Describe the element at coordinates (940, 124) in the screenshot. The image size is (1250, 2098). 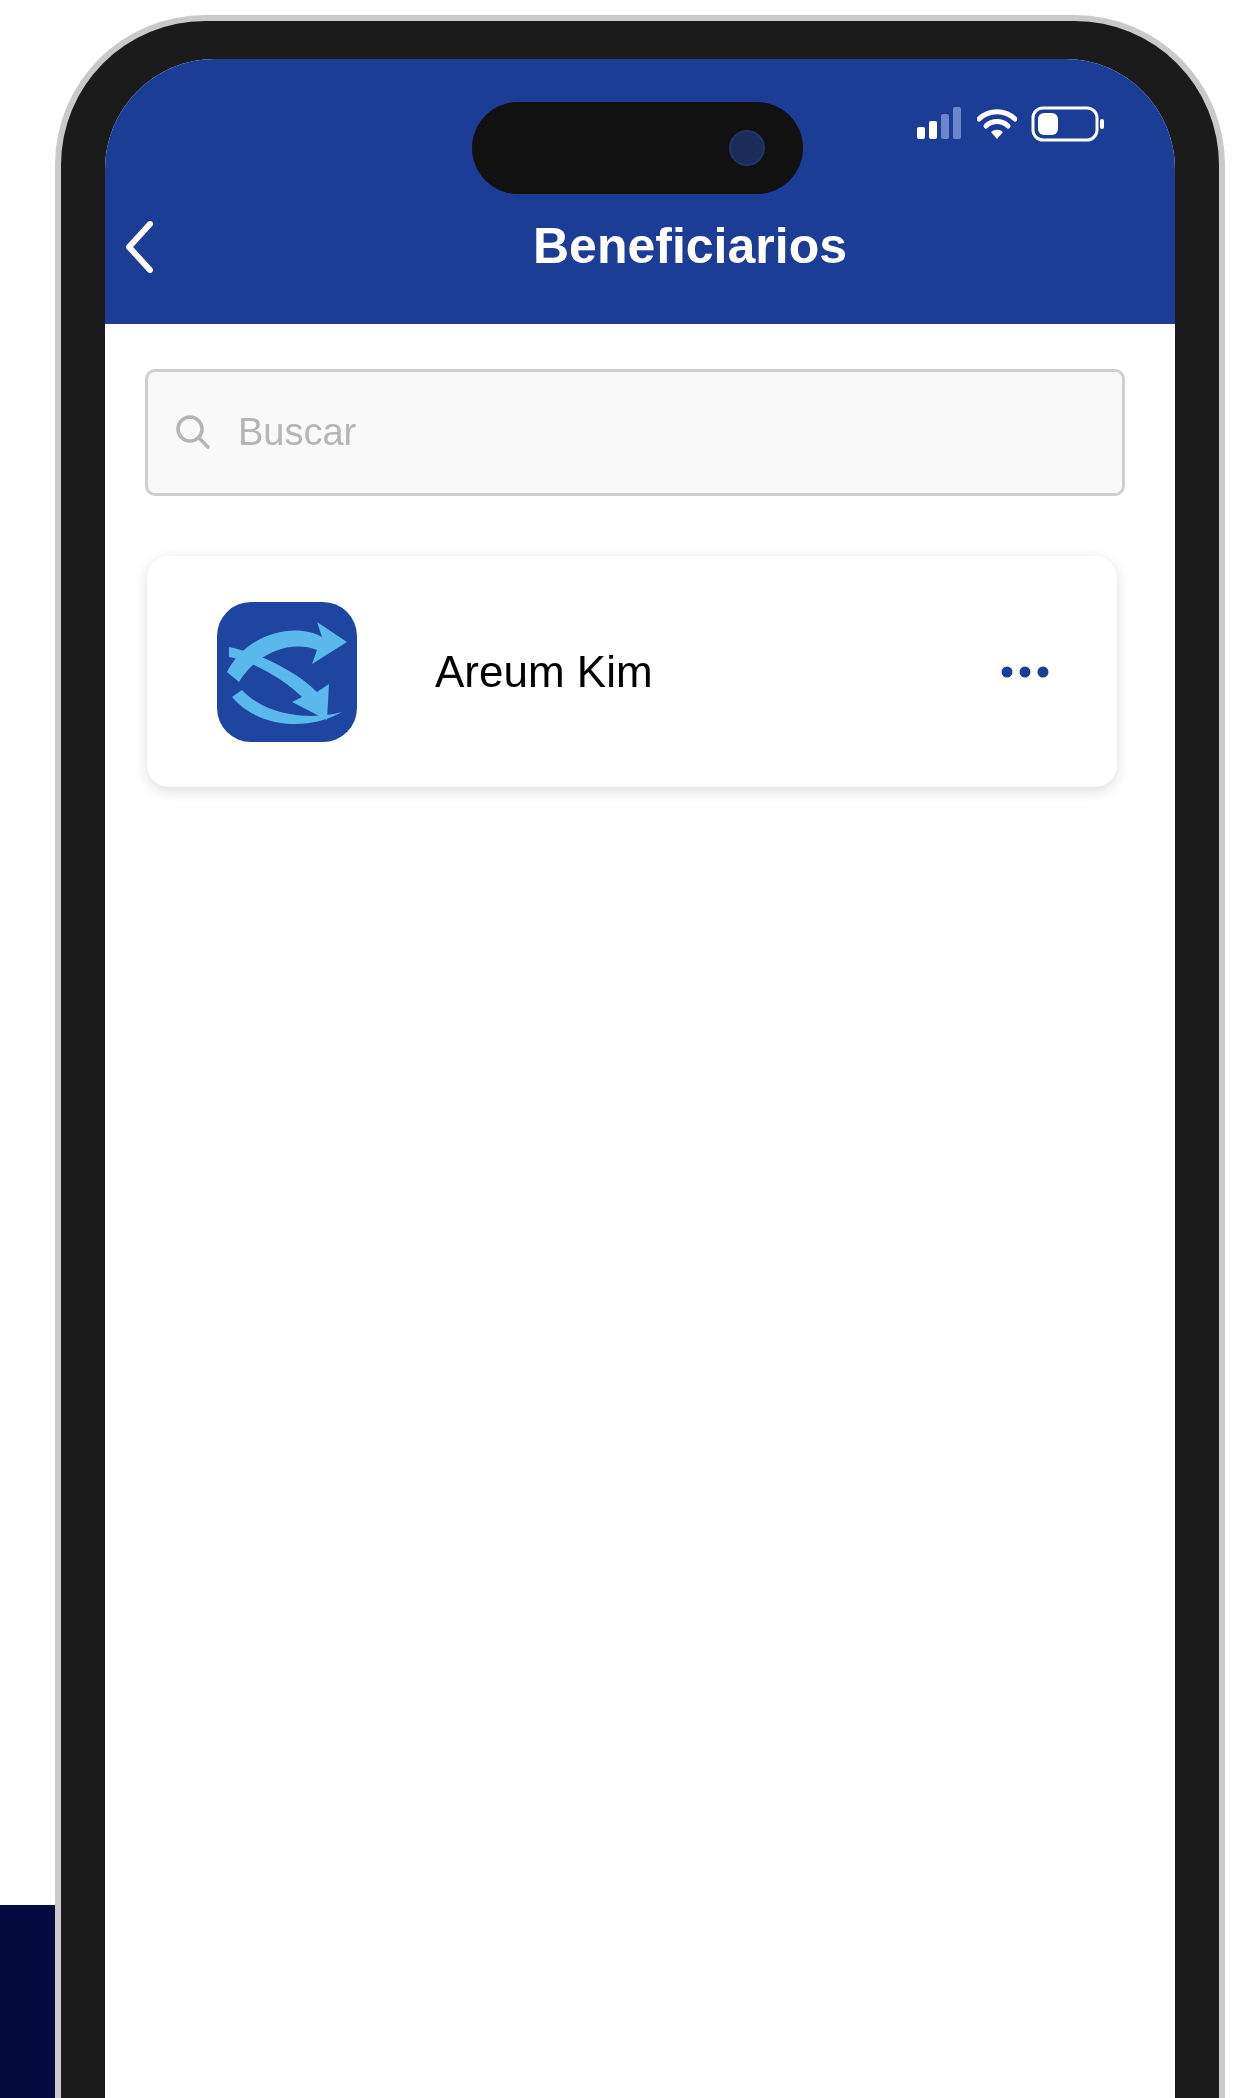
I see `signal-icon` at that location.